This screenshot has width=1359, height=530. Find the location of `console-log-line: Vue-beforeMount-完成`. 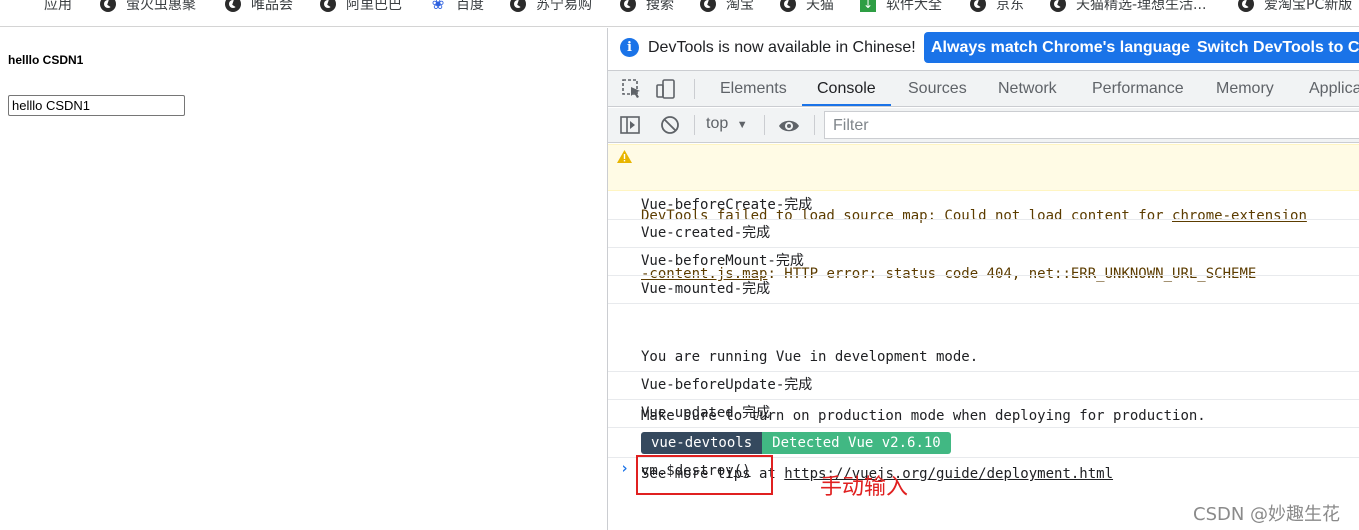

console-log-line: Vue-beforeMount-完成 is located at coordinates (983, 262).